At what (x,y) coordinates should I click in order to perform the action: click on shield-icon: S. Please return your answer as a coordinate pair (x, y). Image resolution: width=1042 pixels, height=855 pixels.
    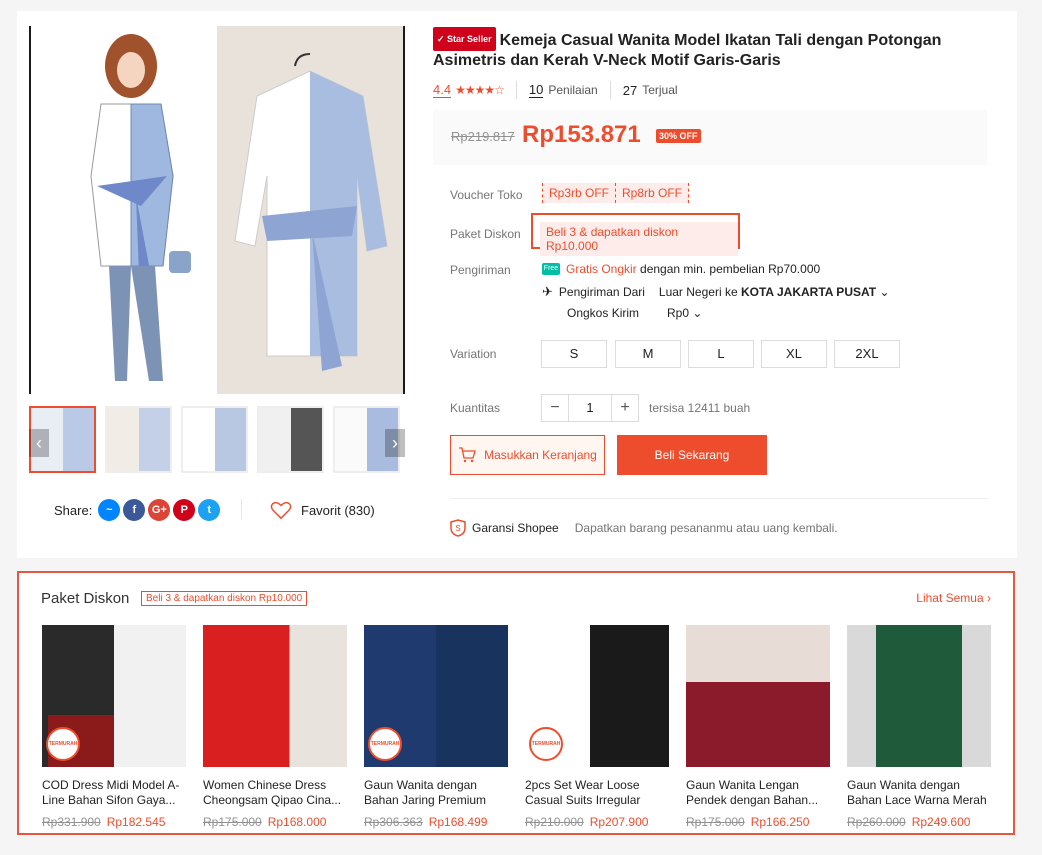
    Looking at the image, I should click on (458, 528).